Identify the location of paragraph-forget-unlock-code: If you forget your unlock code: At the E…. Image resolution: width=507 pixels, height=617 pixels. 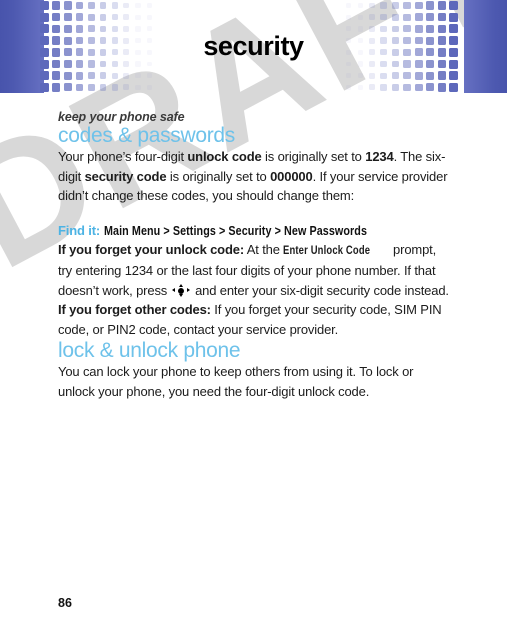
(254, 270).